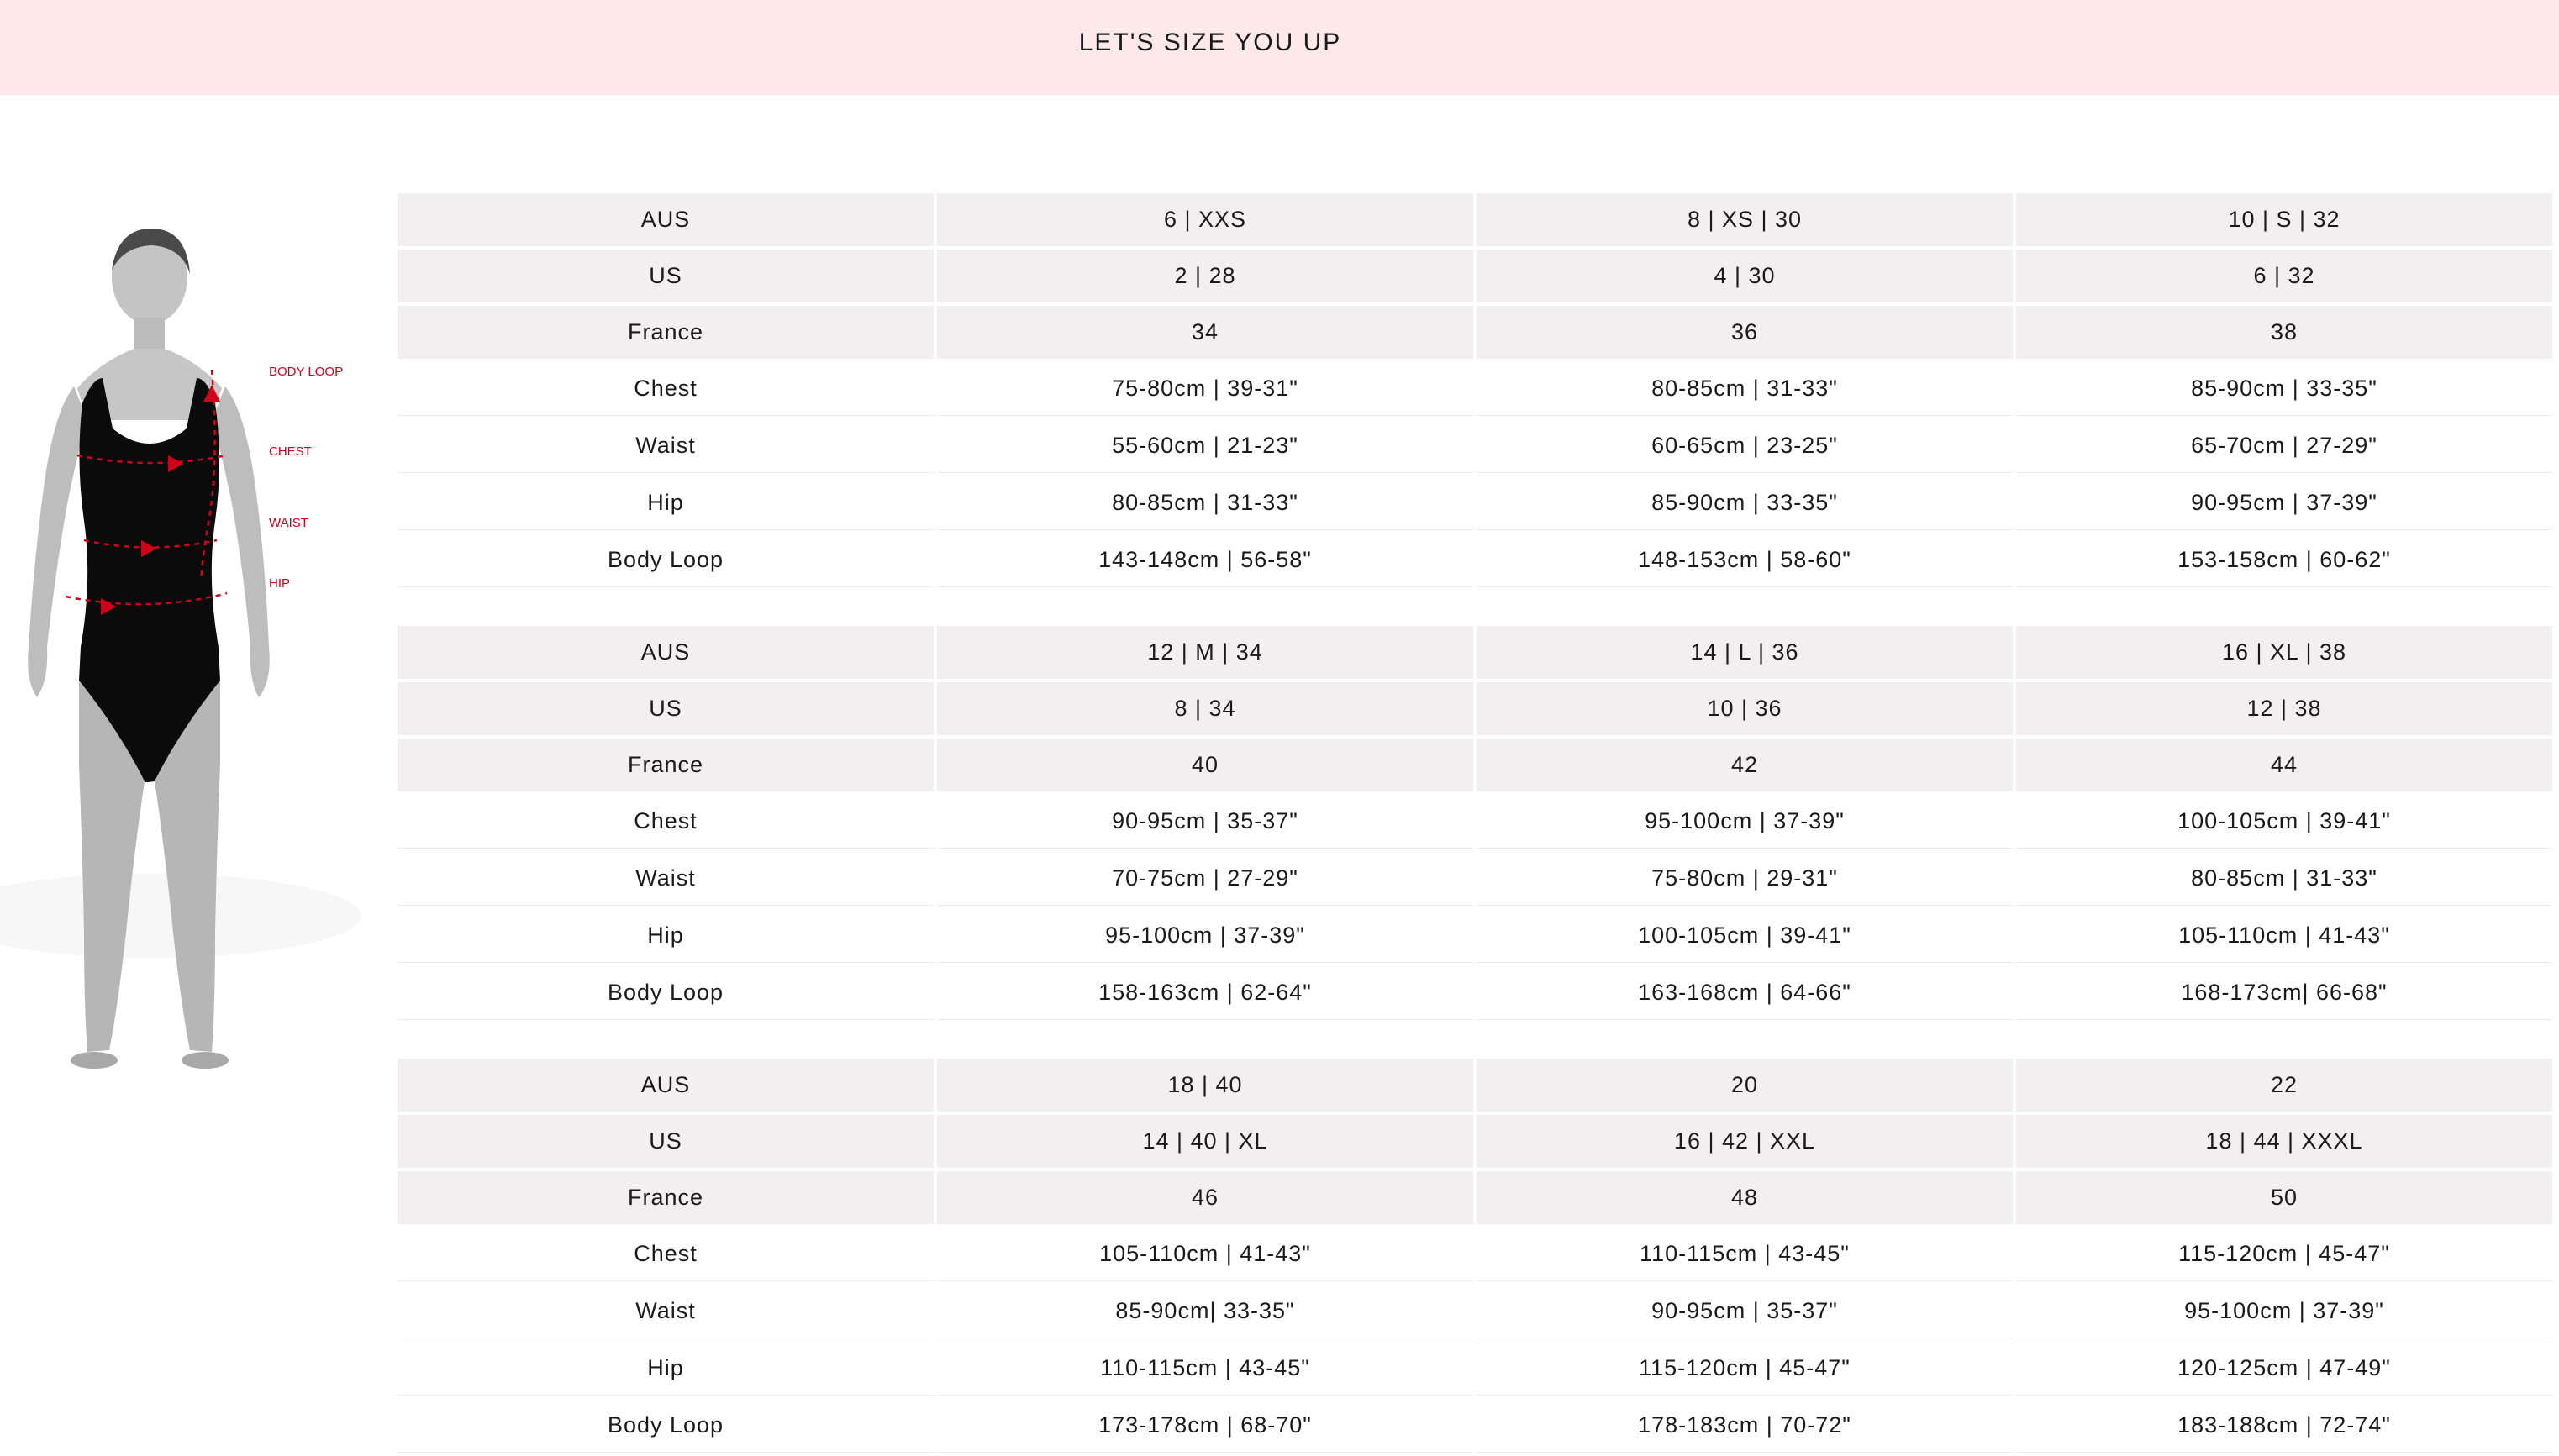  What do you see at coordinates (1205, 1426) in the screenshot?
I see `size-cell: 173-178cm | 68-70"` at bounding box center [1205, 1426].